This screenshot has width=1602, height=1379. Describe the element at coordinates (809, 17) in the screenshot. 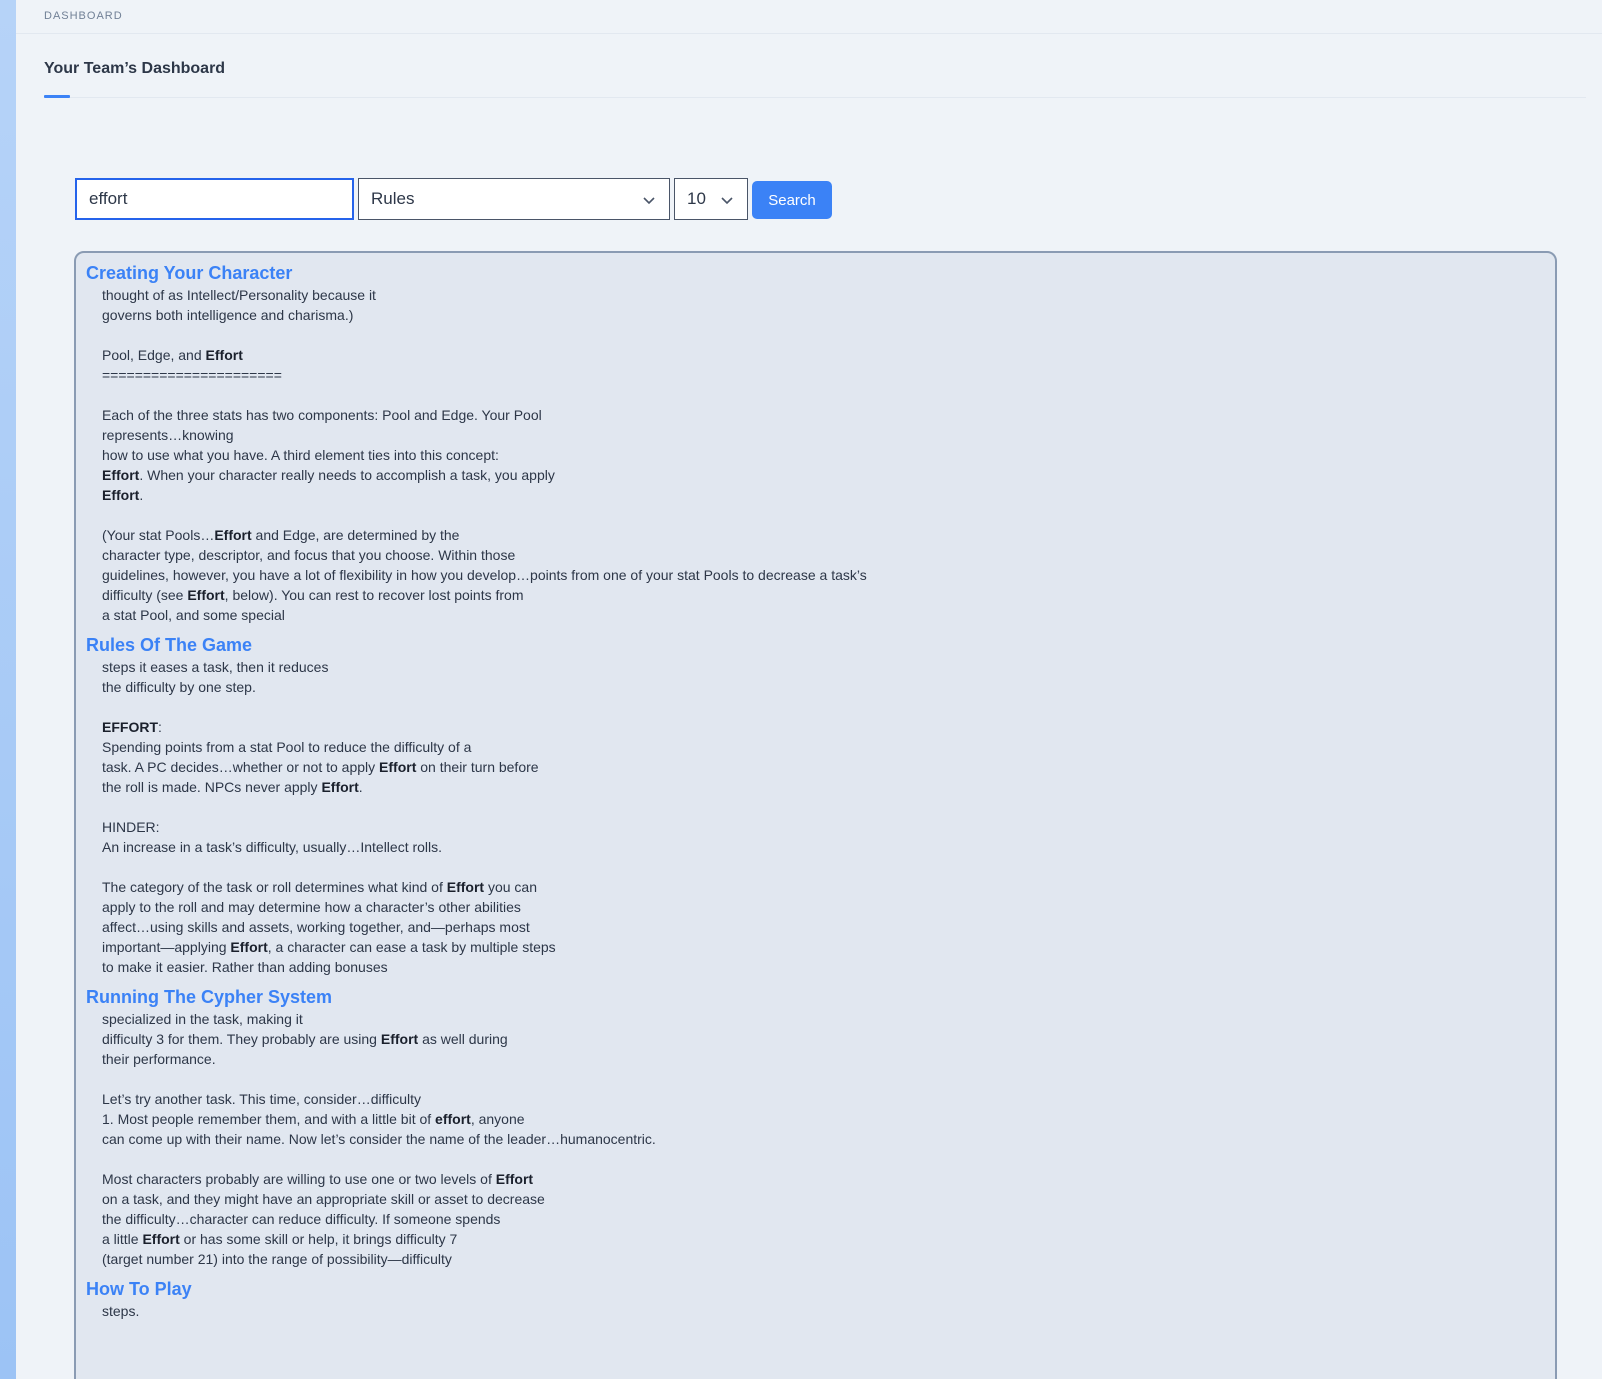

I see `top-bar: DASHBOARD` at that location.